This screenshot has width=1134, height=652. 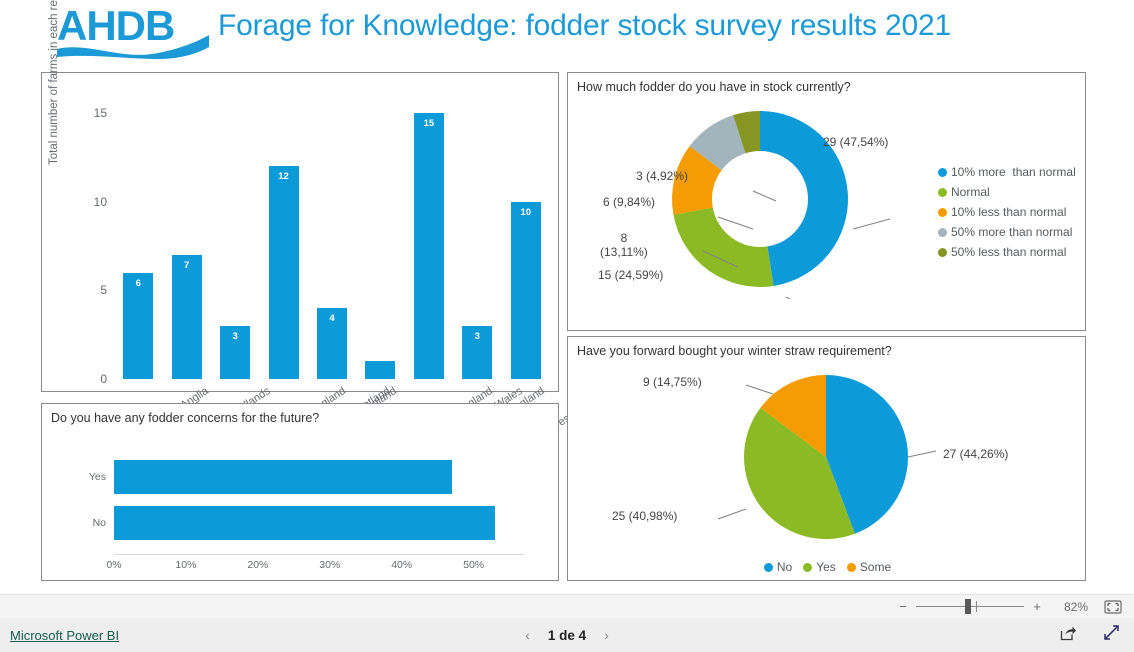 I want to click on legend-label: 10% less than normal, so click(x=1009, y=212).